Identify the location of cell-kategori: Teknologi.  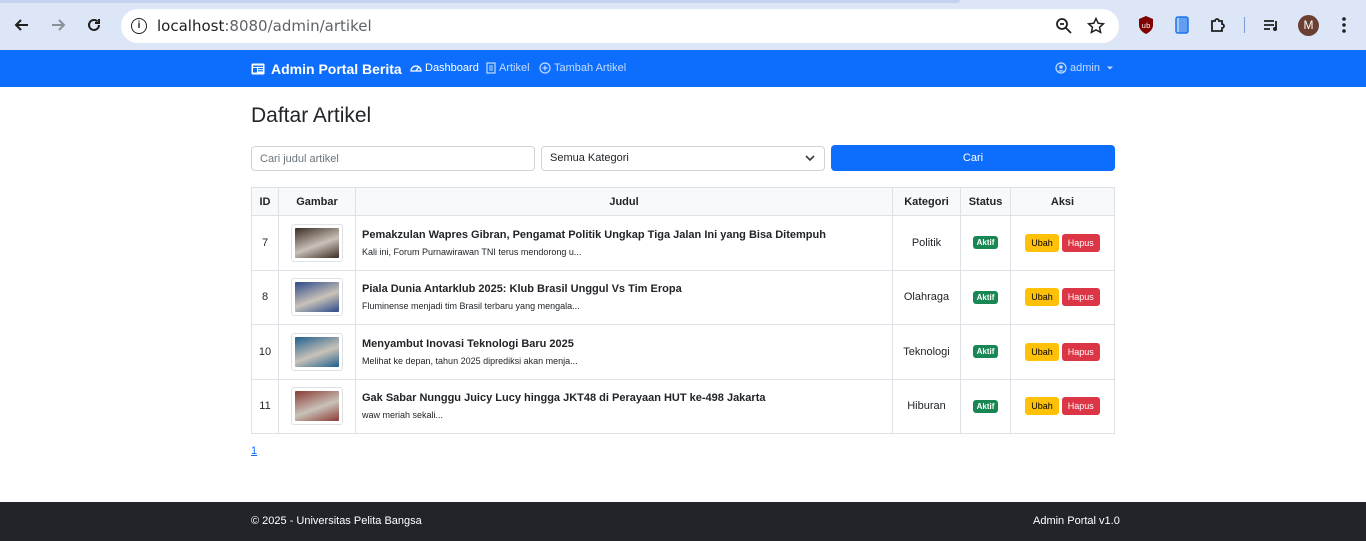
(926, 352).